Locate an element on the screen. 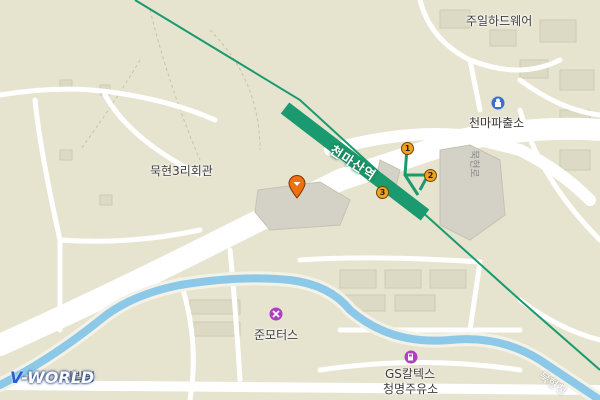 The width and height of the screenshot is (600, 400). vworld-logo: V-WORLD is located at coordinates (52, 377).